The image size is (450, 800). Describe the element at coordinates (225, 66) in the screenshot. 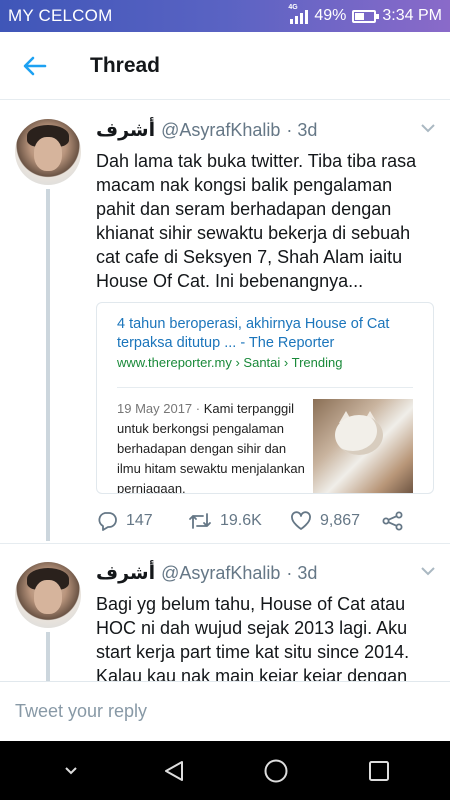

I see `app-header: Thread` at that location.